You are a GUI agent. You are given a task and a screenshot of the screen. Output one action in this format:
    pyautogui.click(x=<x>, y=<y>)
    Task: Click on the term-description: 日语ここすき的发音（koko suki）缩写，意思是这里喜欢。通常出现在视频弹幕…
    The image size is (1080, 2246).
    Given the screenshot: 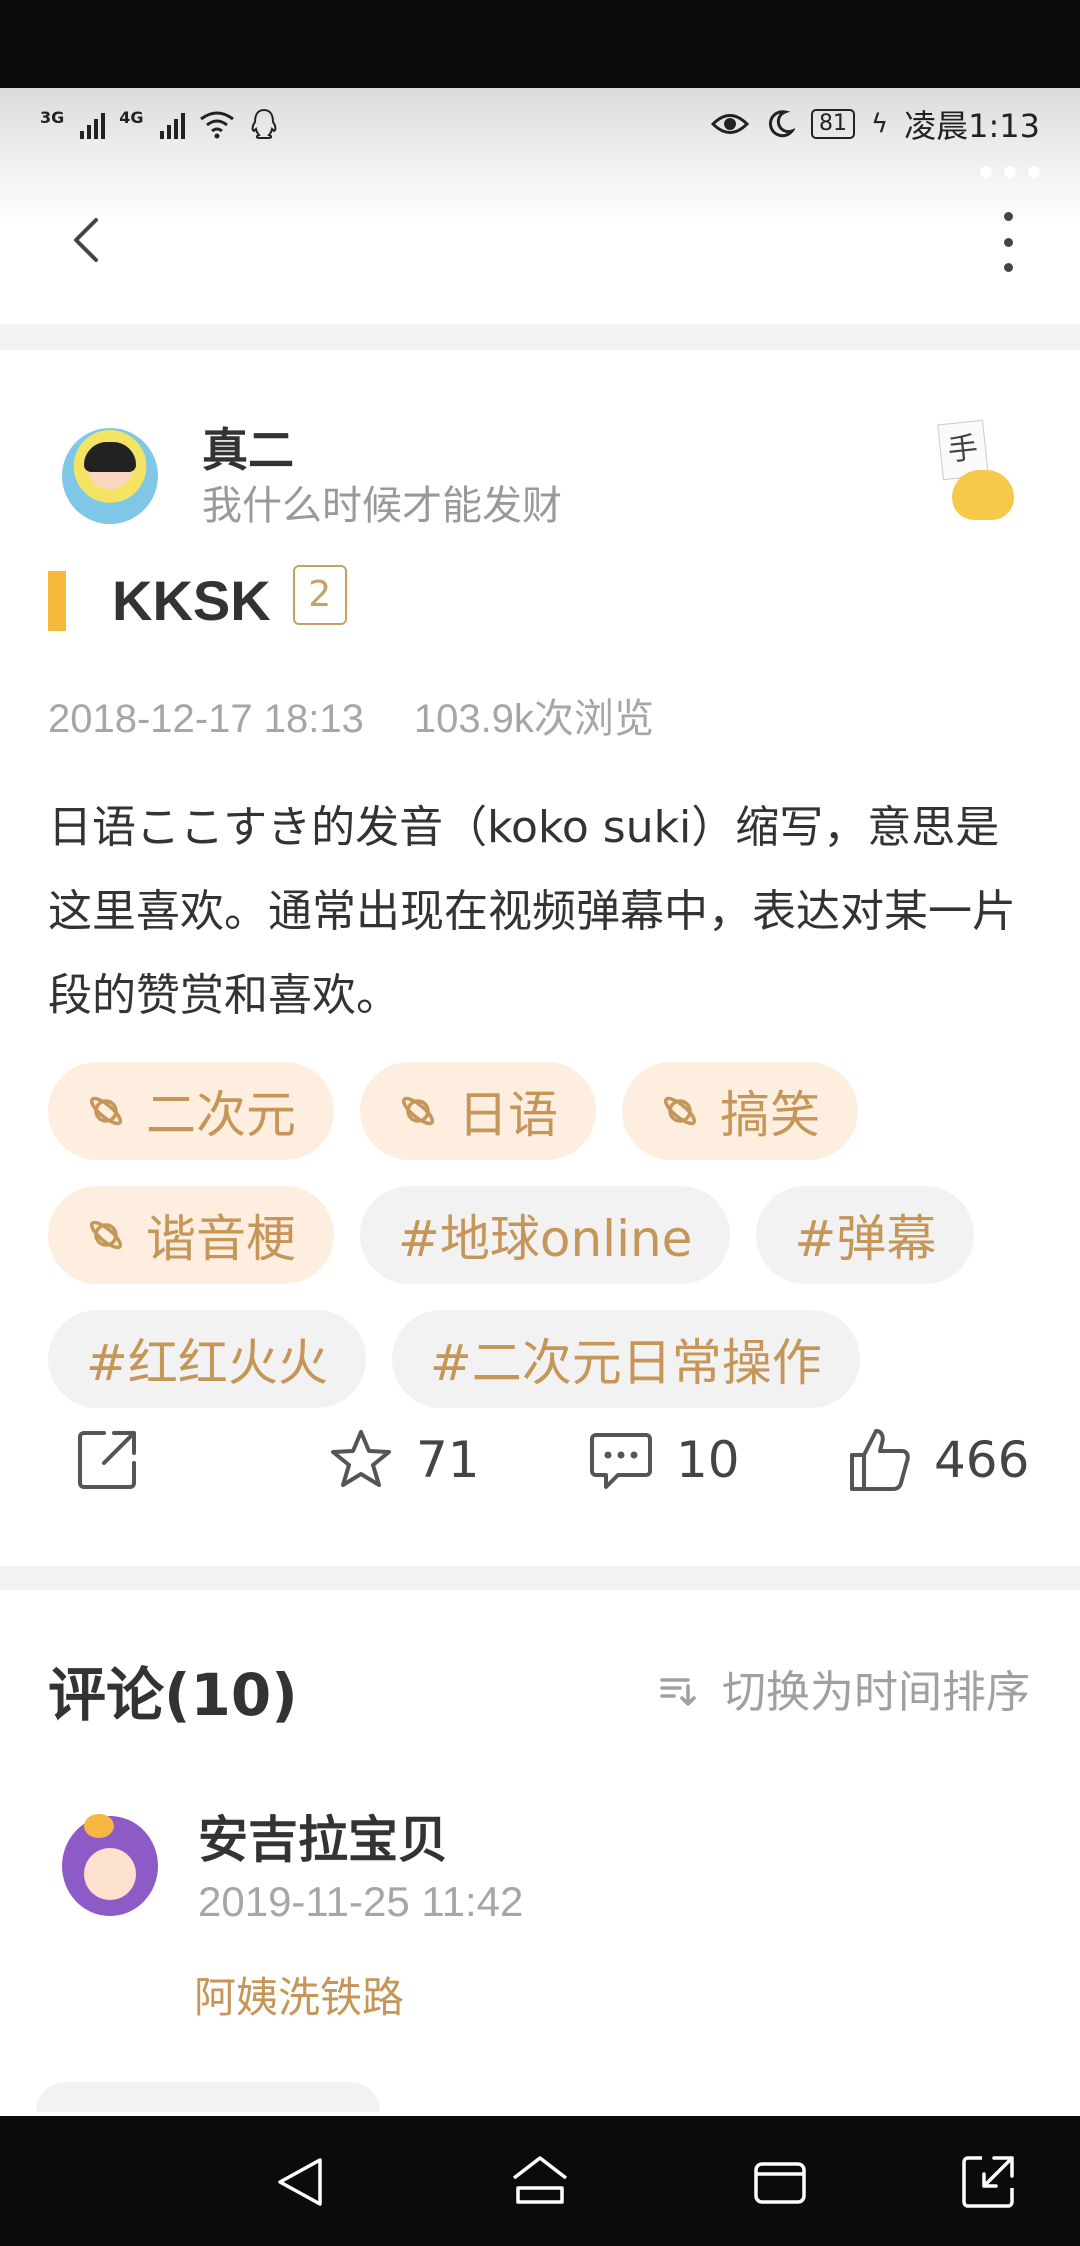 What is the action you would take?
    pyautogui.click(x=532, y=911)
    